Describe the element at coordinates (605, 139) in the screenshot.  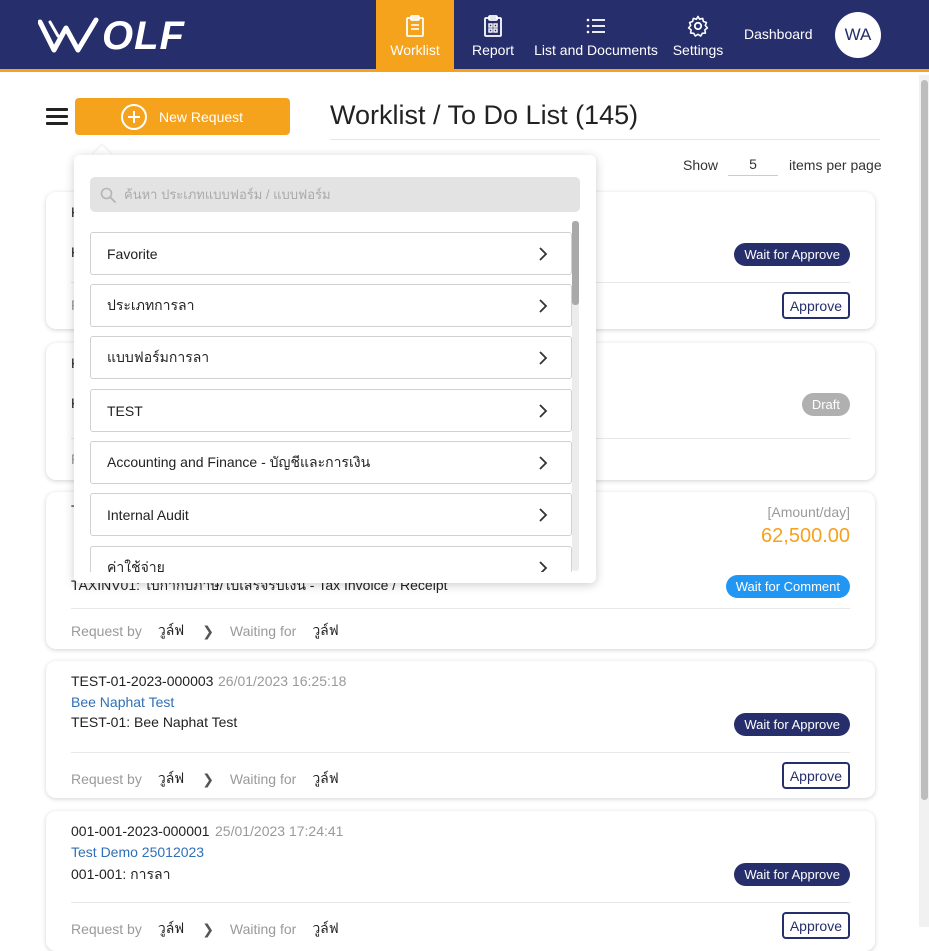
I see `title-divider` at that location.